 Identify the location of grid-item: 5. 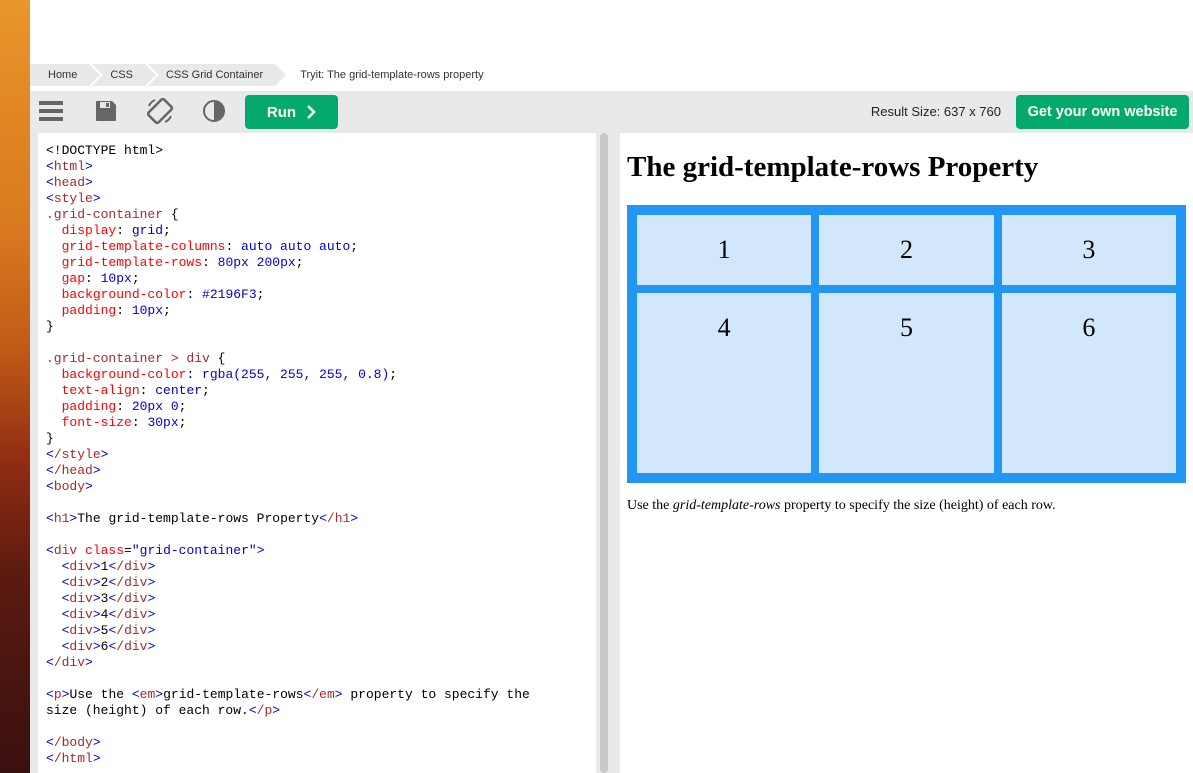
(906, 383).